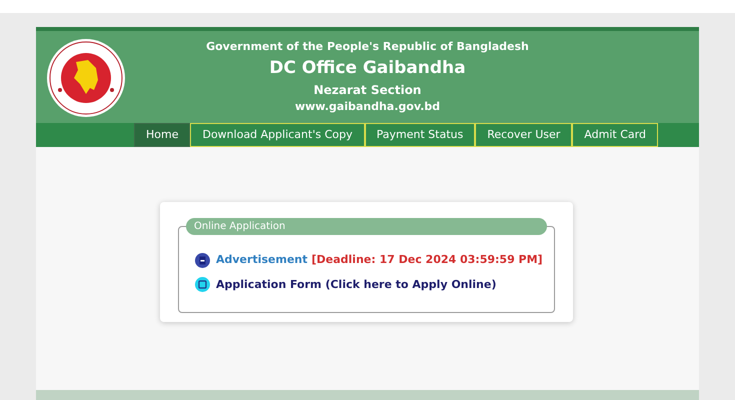  I want to click on section-legend: Online Application, so click(366, 226).